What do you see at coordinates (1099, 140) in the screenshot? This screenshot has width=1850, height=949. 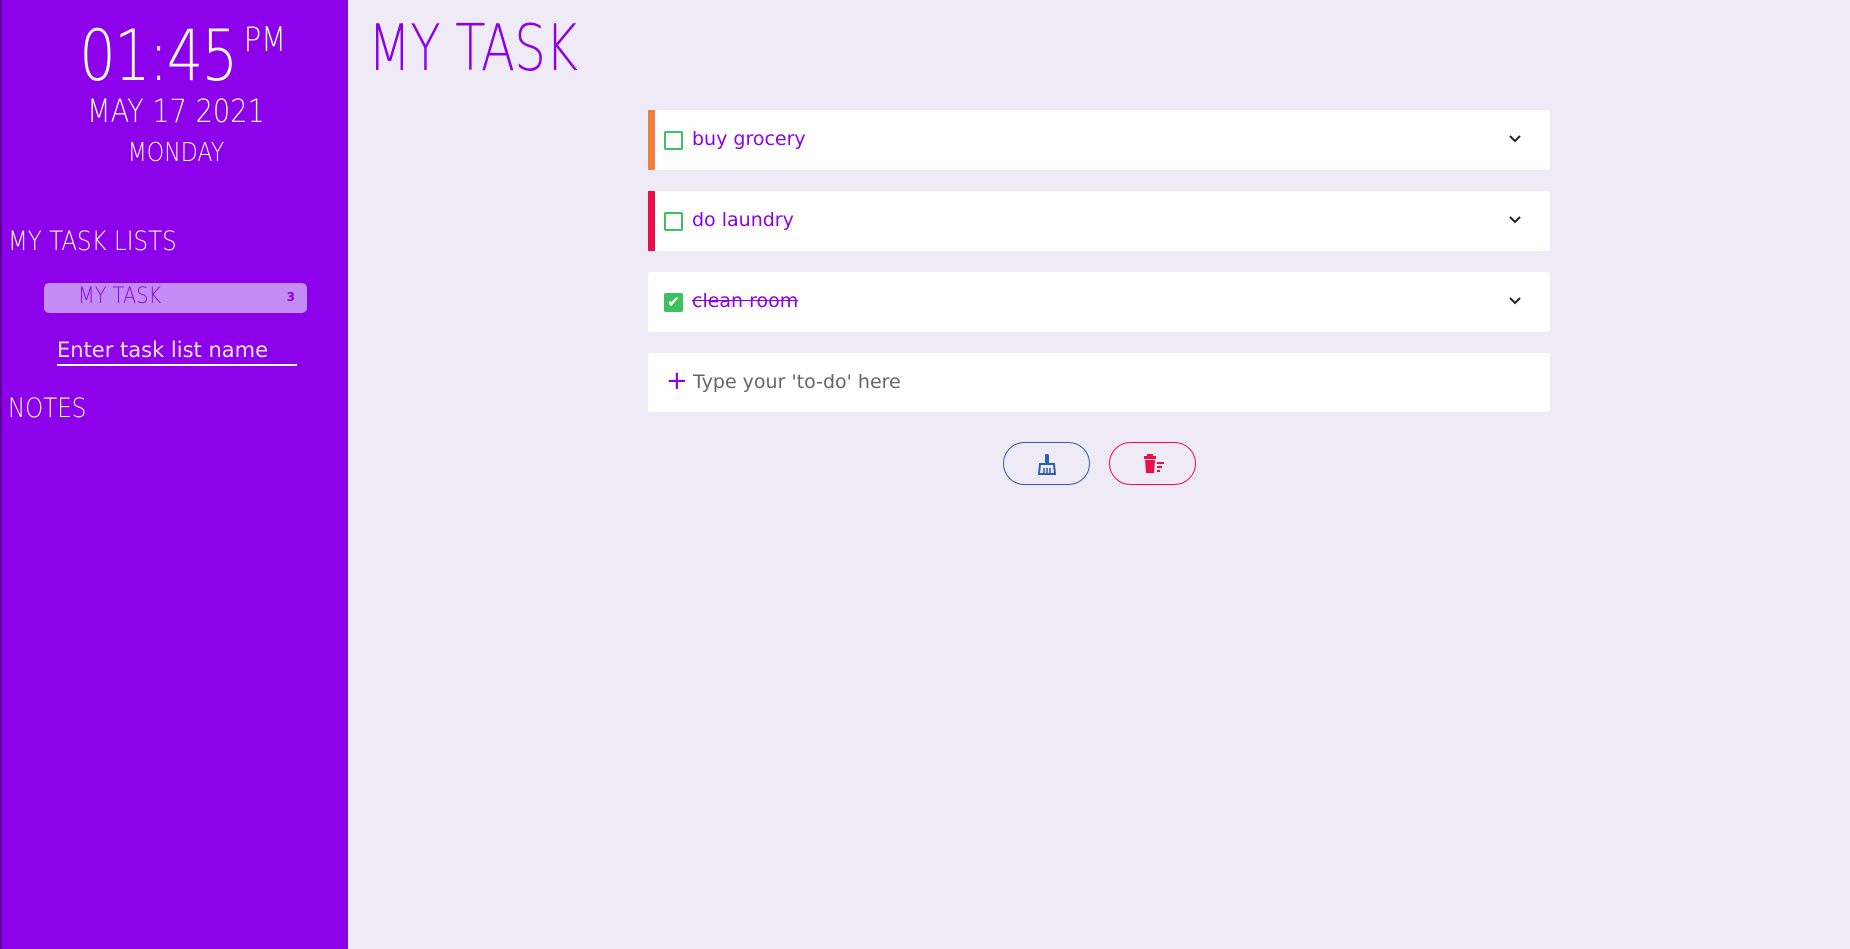 I see `task-item: buy grocery` at bounding box center [1099, 140].